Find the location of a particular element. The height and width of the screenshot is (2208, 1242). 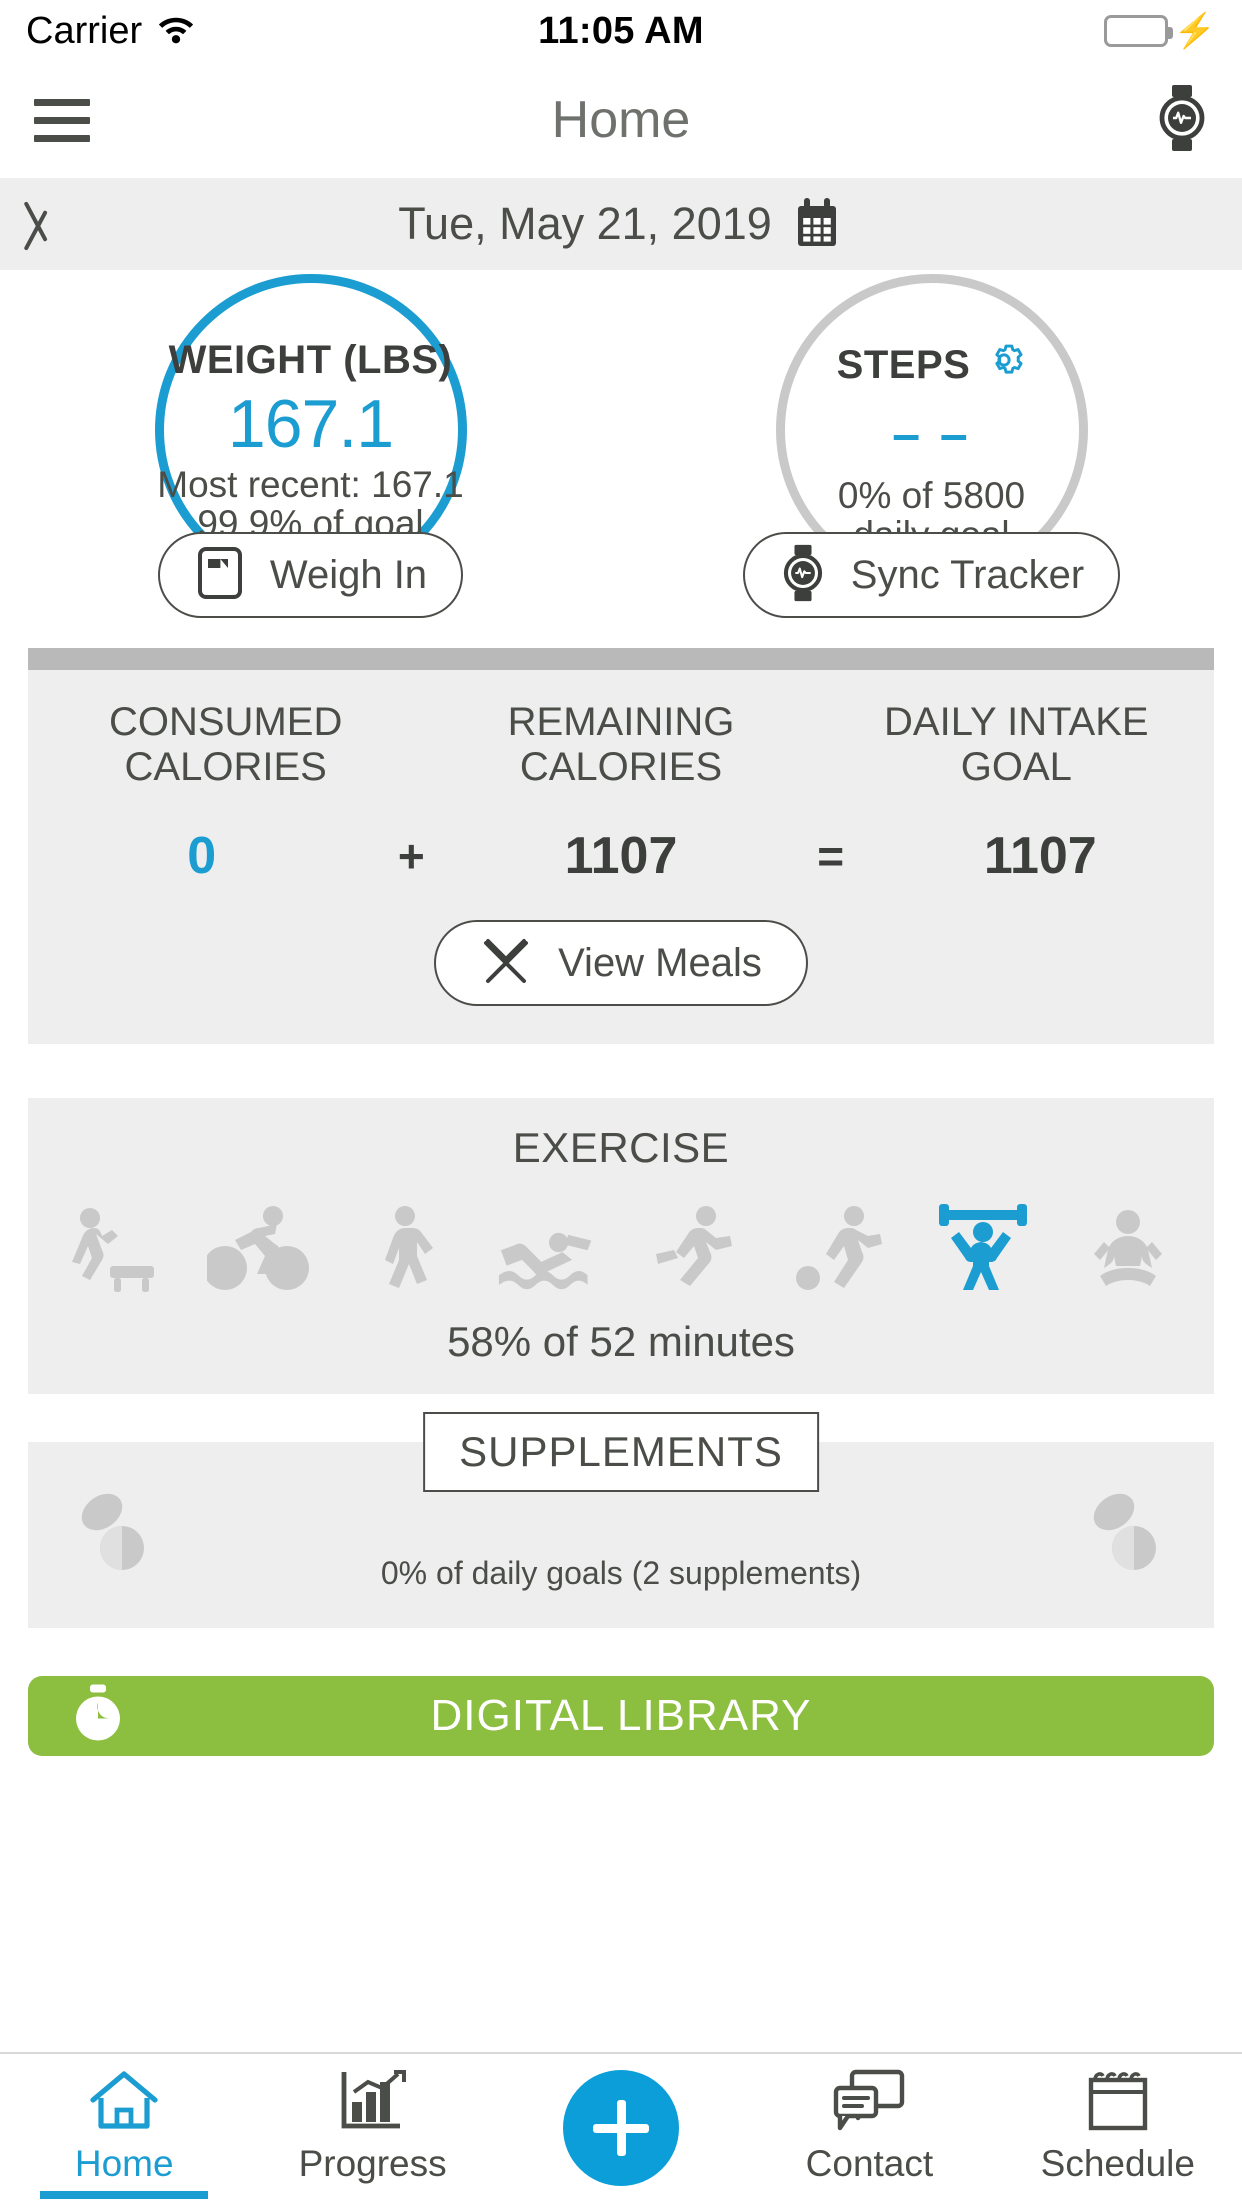

consumed-header-line1: CONSUMED is located at coordinates (225, 722).